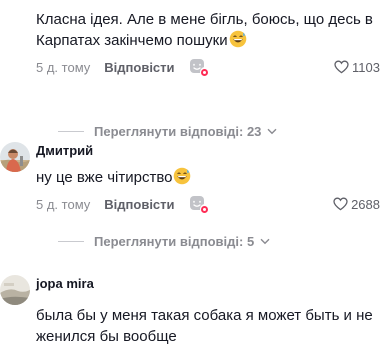  I want to click on comment-username: jopa mira, so click(65, 284).